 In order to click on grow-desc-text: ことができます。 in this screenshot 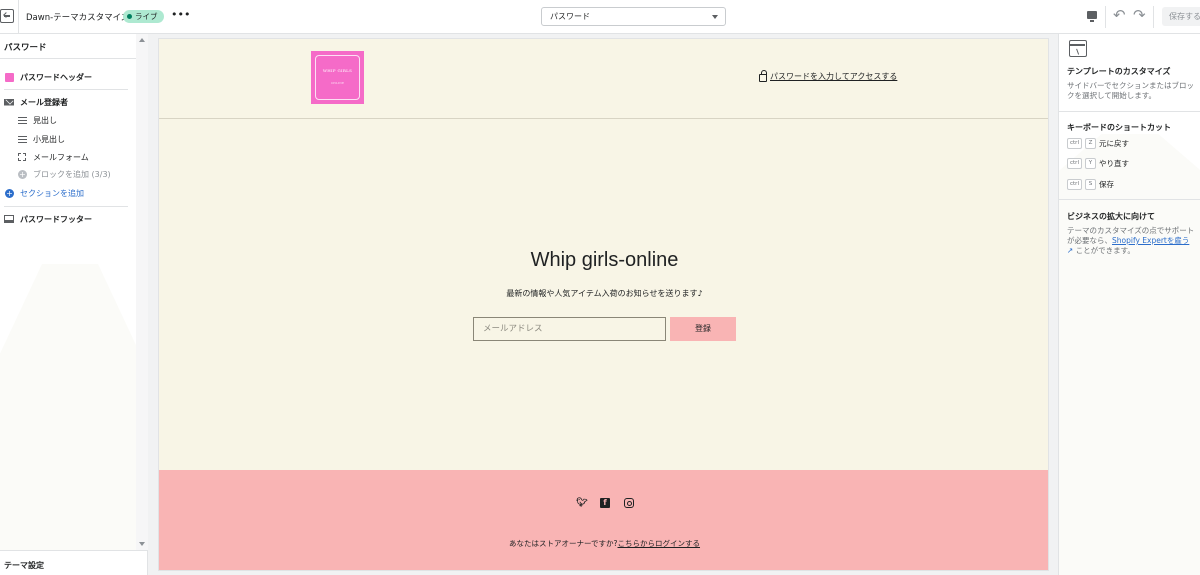, I will do `click(1105, 250)`.